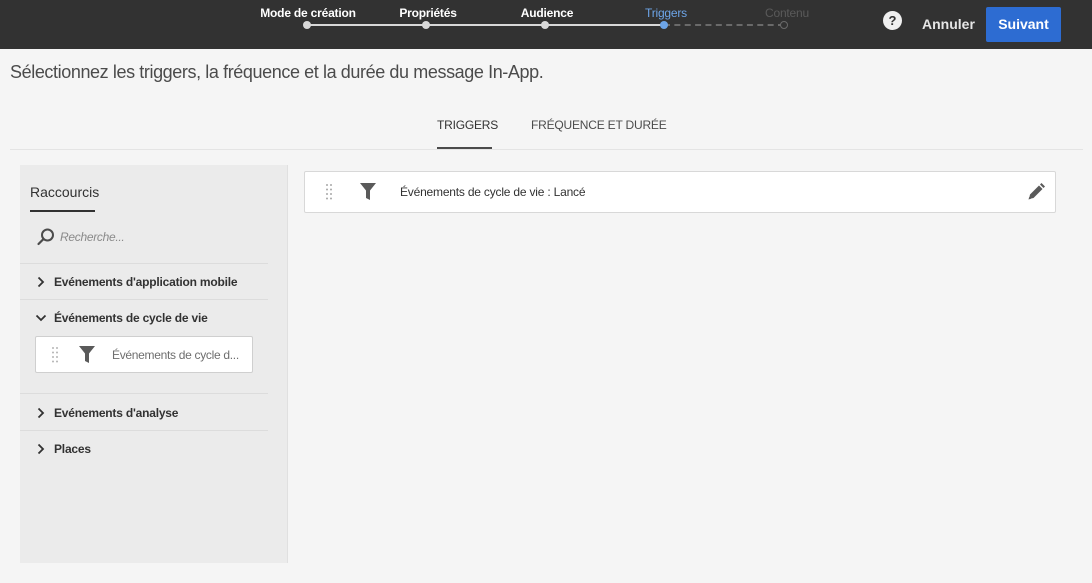 The image size is (1092, 583). I want to click on trigger-label: Événements de cycle de vie : Lancé, so click(493, 192).